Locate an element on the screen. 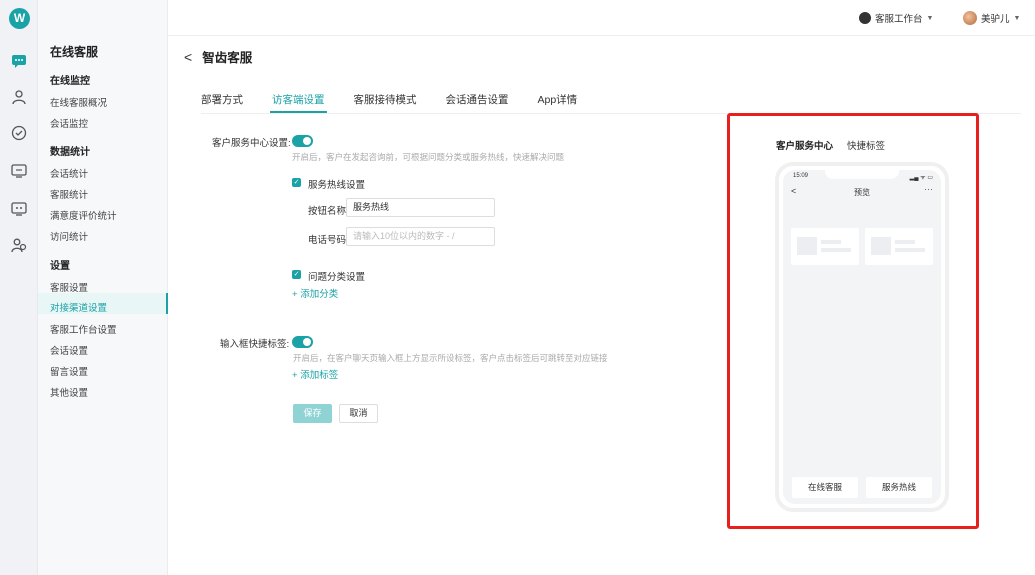  sidebar-item-other-settings: 其他设置 is located at coordinates (69, 392).